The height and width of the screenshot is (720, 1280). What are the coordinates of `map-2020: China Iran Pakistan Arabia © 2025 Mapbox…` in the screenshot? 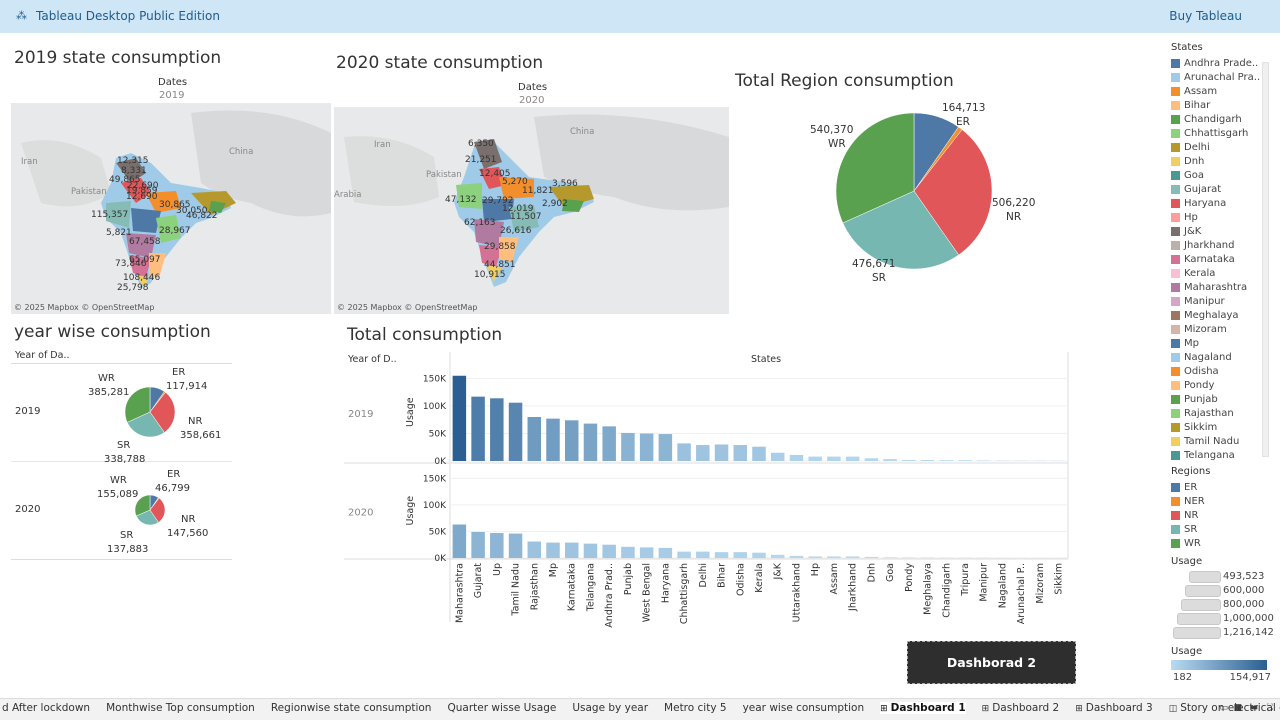 It's located at (531, 210).